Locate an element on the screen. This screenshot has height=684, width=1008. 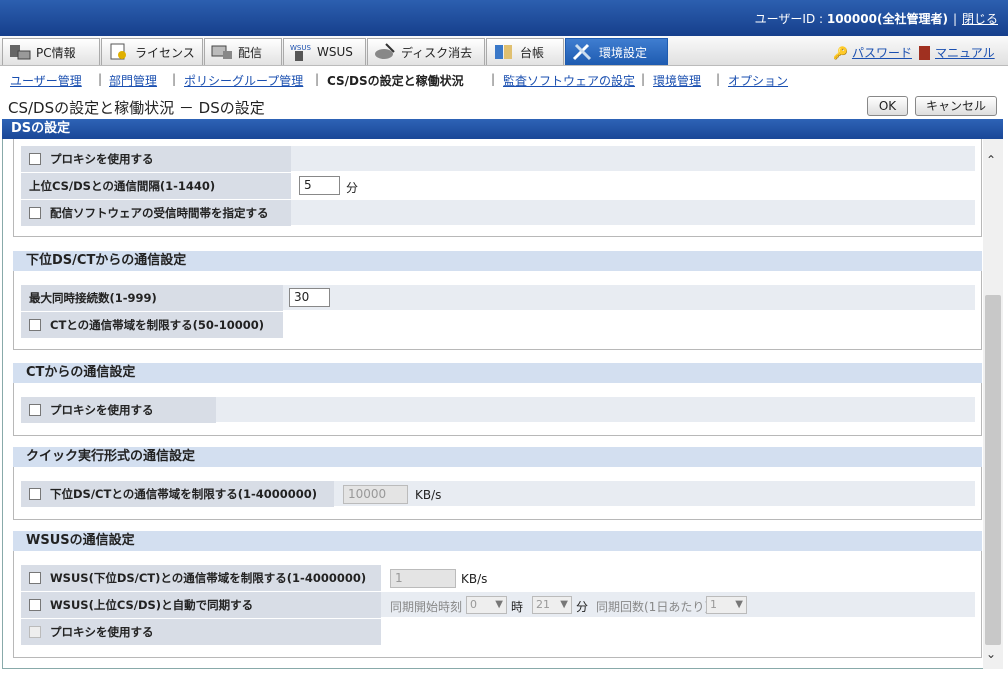
hour-unit: 時 is located at coordinates (517, 607).